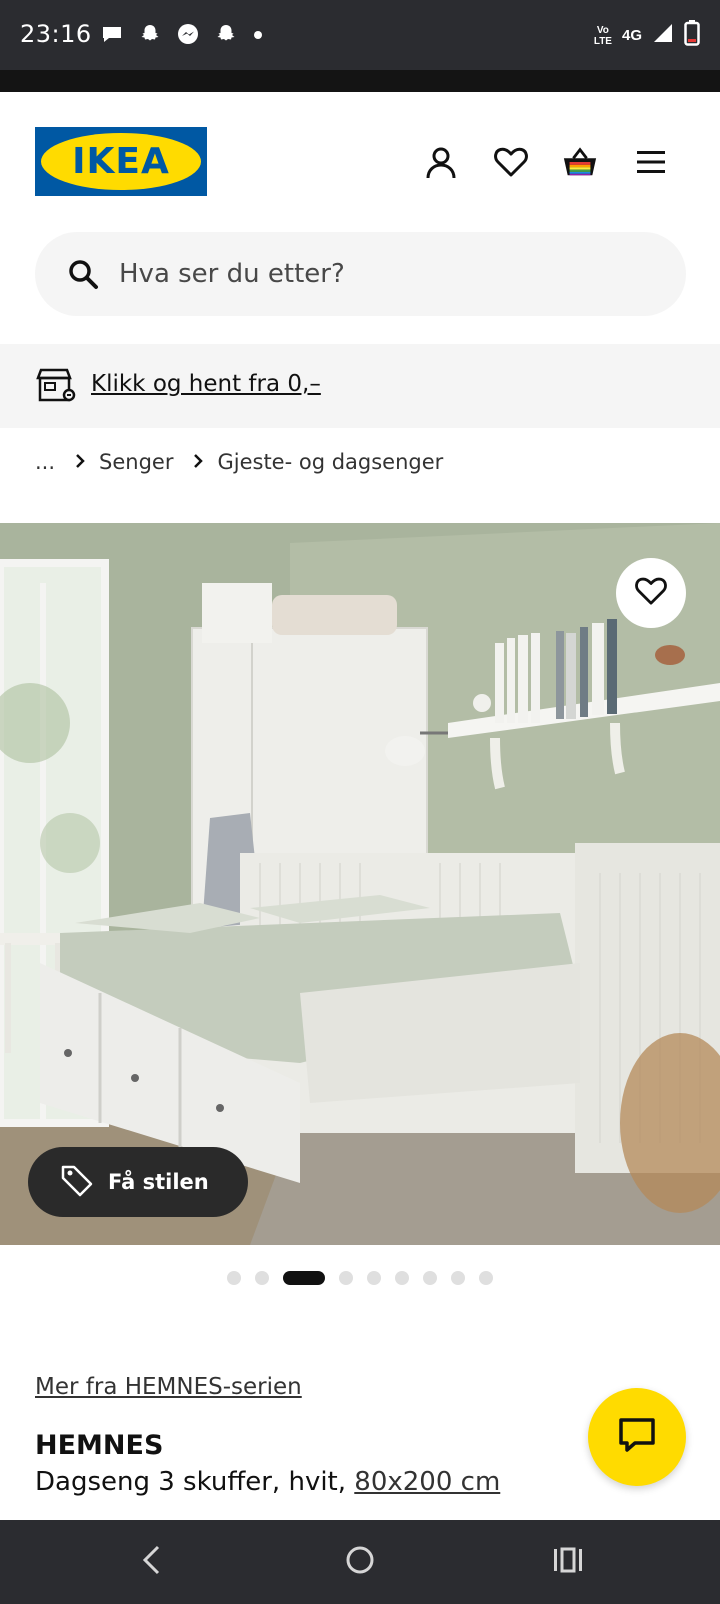 Image resolution: width=720 pixels, height=1604 pixels. I want to click on notification-icons, so click(182, 36).